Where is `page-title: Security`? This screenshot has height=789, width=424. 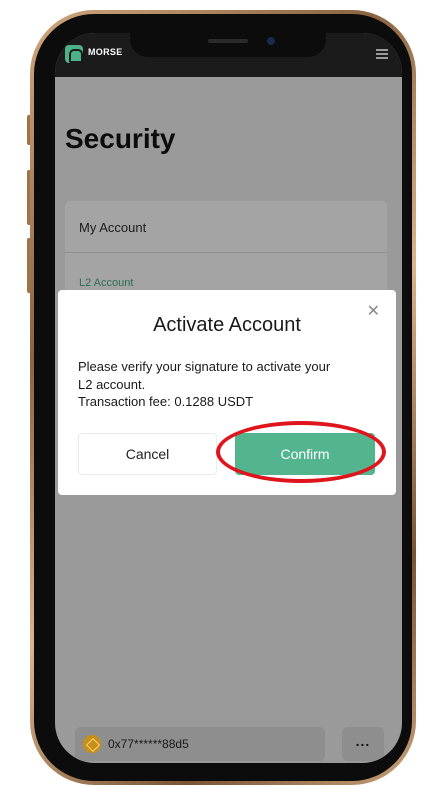
page-title: Security is located at coordinates (120, 138).